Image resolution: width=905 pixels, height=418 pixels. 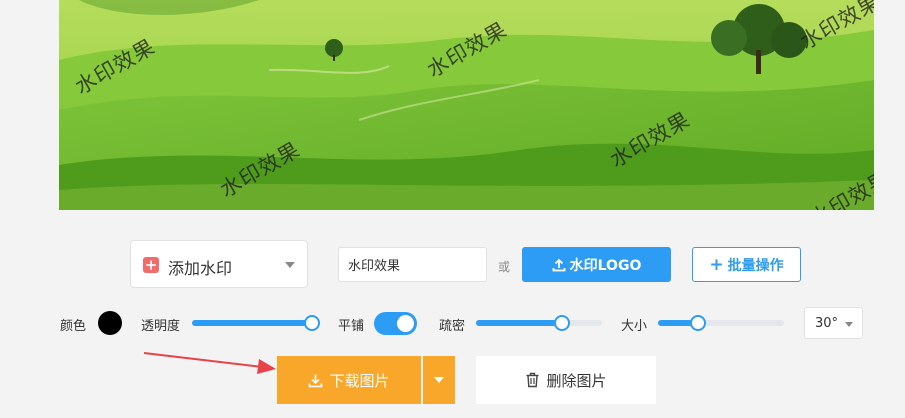 What do you see at coordinates (755, 265) in the screenshot?
I see `batch-operation-label: 批量操作` at bounding box center [755, 265].